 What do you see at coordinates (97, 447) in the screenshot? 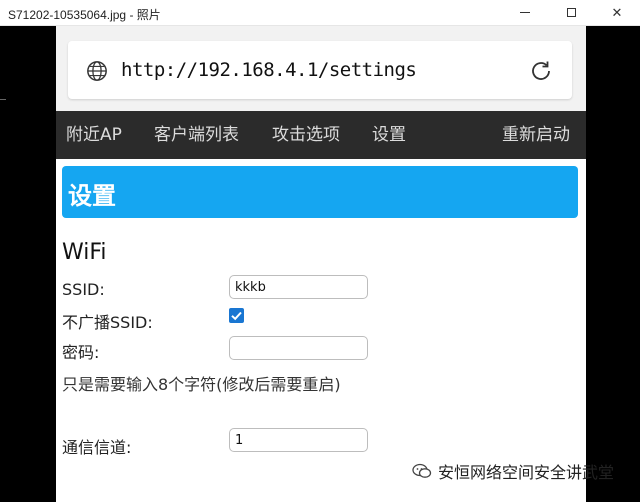
I see `channel-label: 通信信道:` at bounding box center [97, 447].